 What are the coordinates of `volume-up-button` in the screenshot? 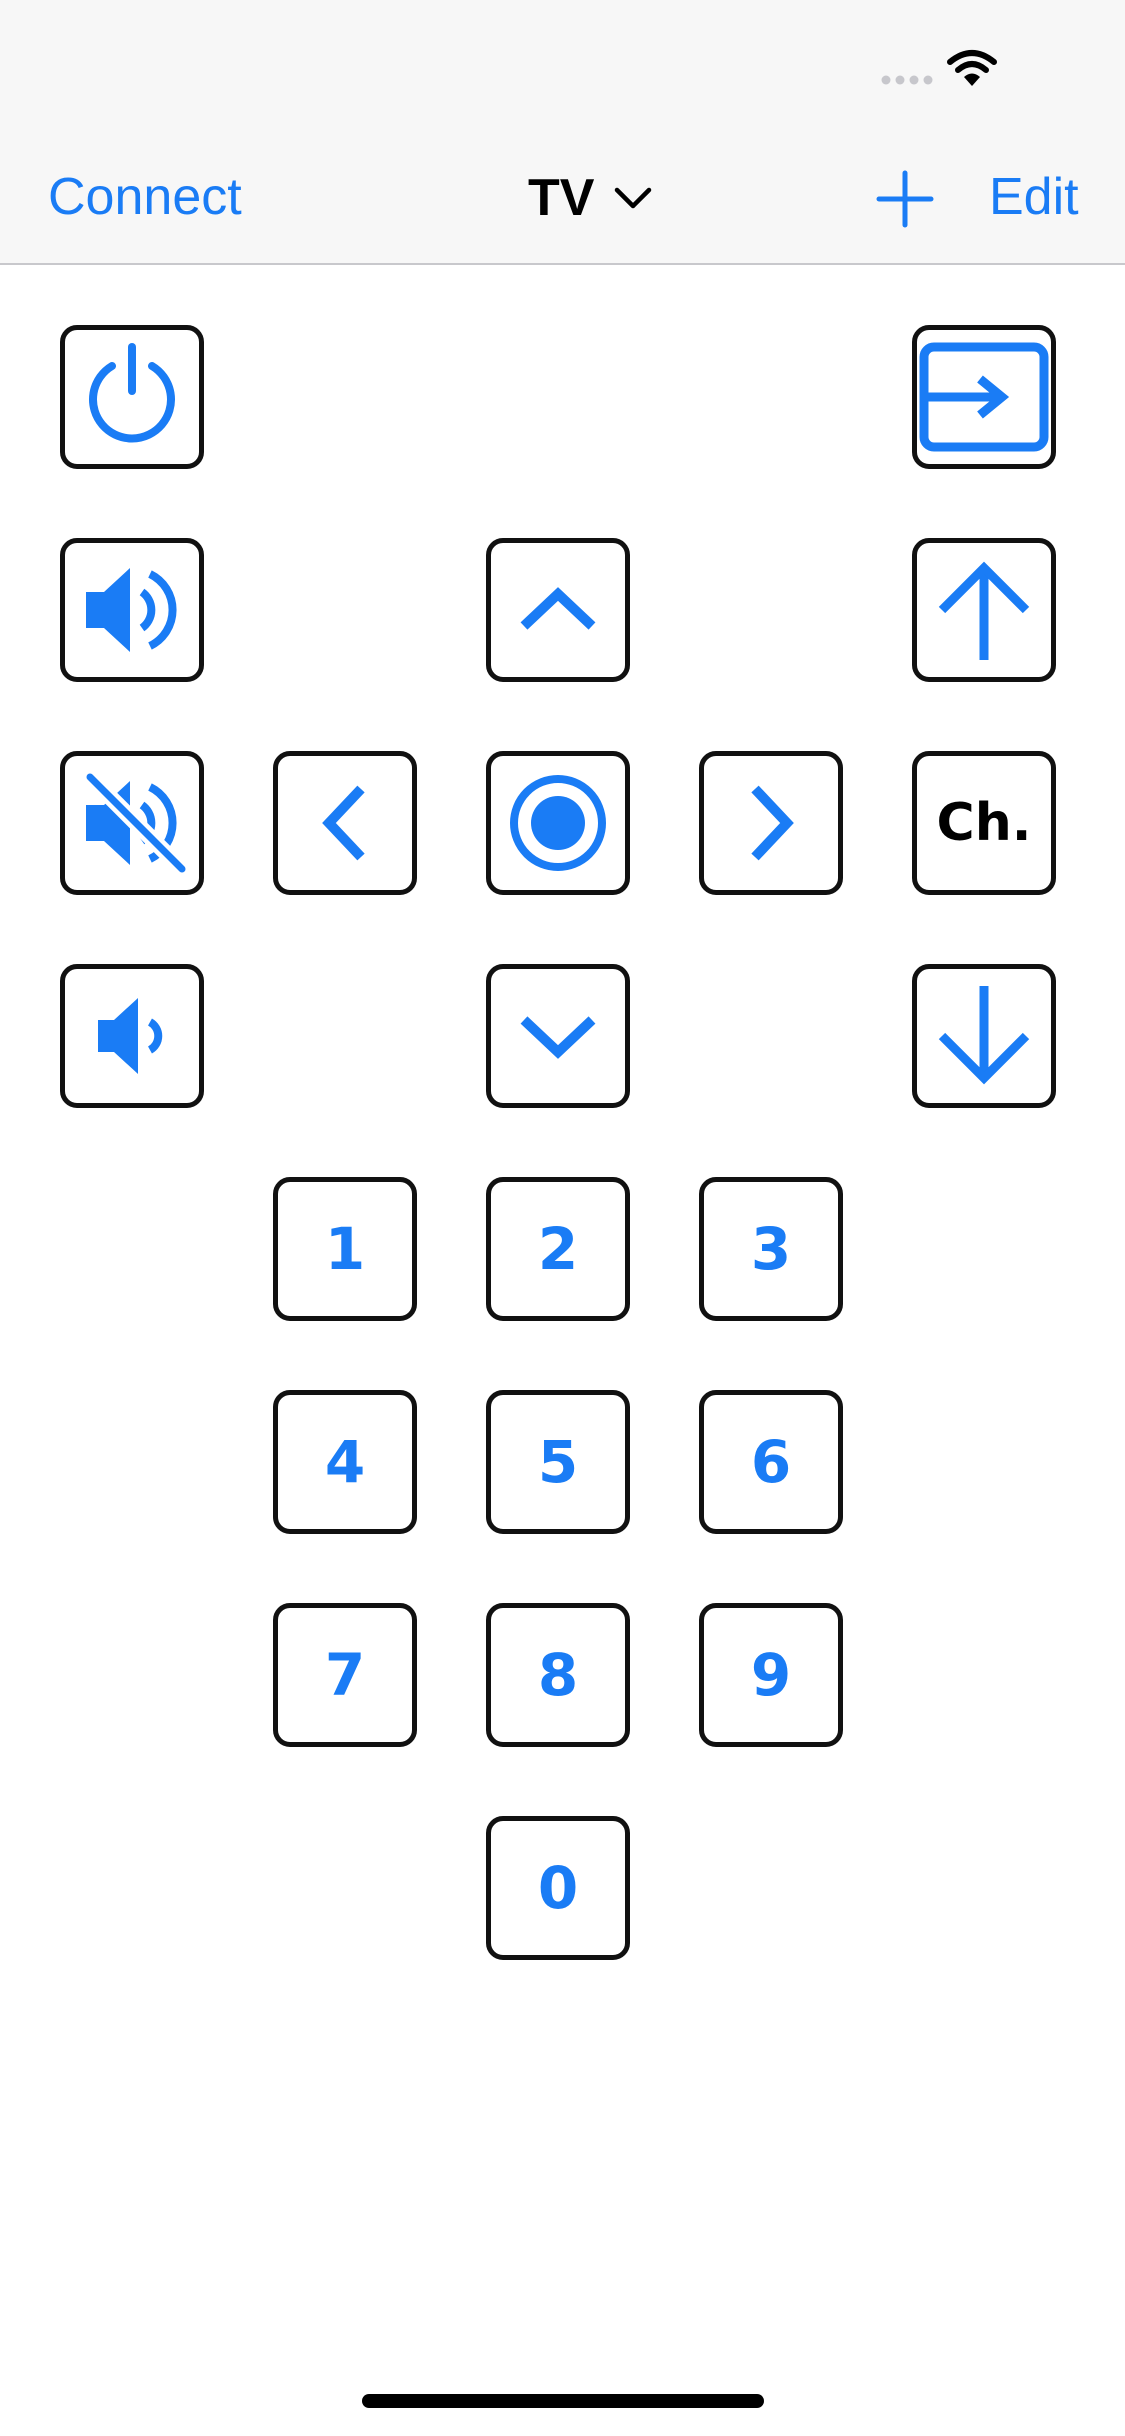 It's located at (132, 610).